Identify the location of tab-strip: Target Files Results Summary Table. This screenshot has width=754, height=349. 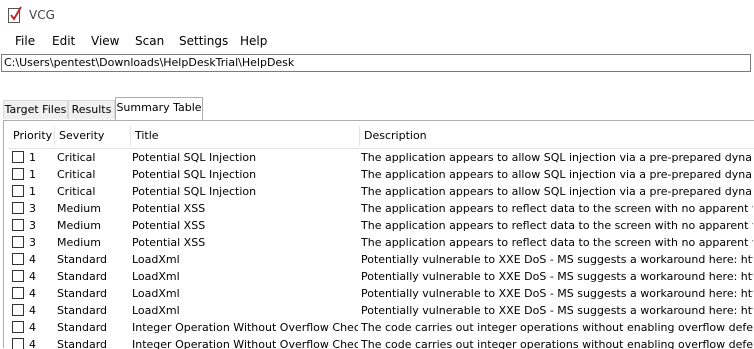
(377, 109).